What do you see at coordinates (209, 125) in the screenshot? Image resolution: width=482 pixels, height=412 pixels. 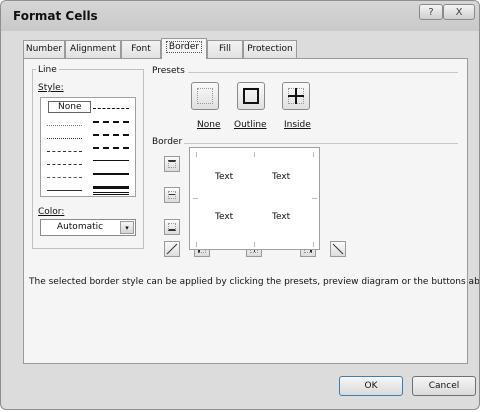 I see `preset-none-label: None` at bounding box center [209, 125].